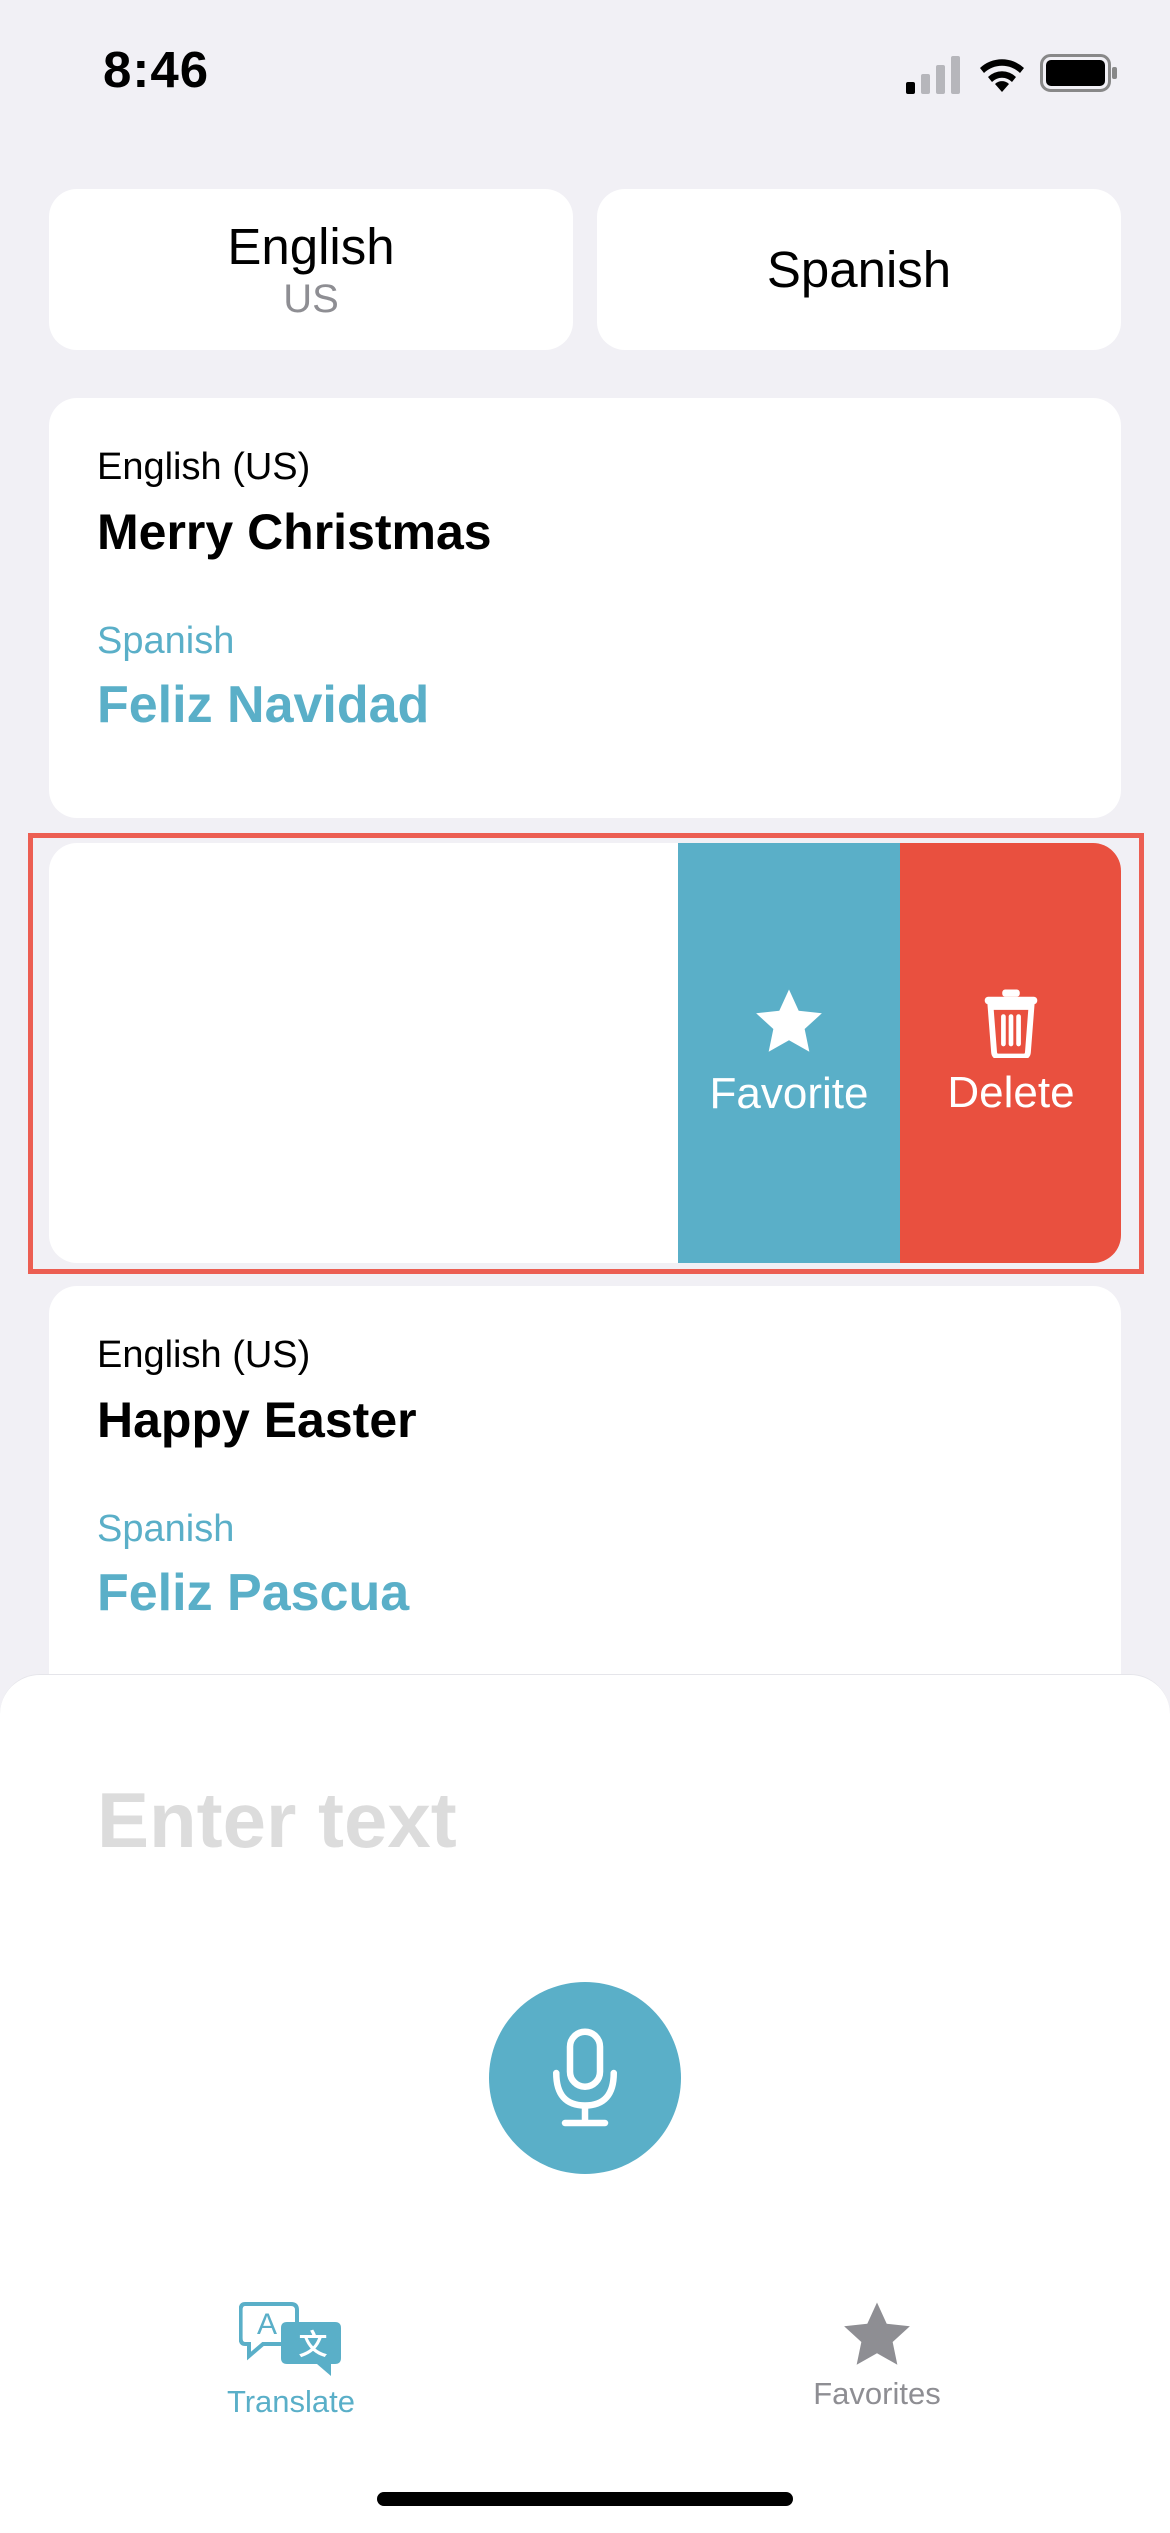 The image size is (1170, 2533). Describe the element at coordinates (290, 2339) in the screenshot. I see `translate-icon: A 文` at that location.